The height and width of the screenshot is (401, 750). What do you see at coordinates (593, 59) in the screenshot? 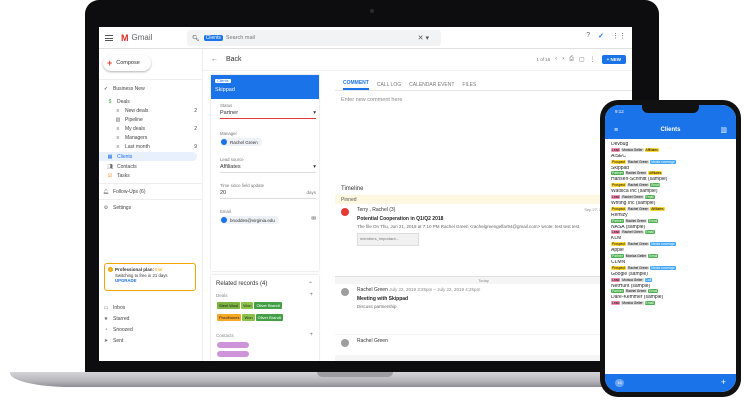
I see `more-icon: ⋮` at bounding box center [593, 59].